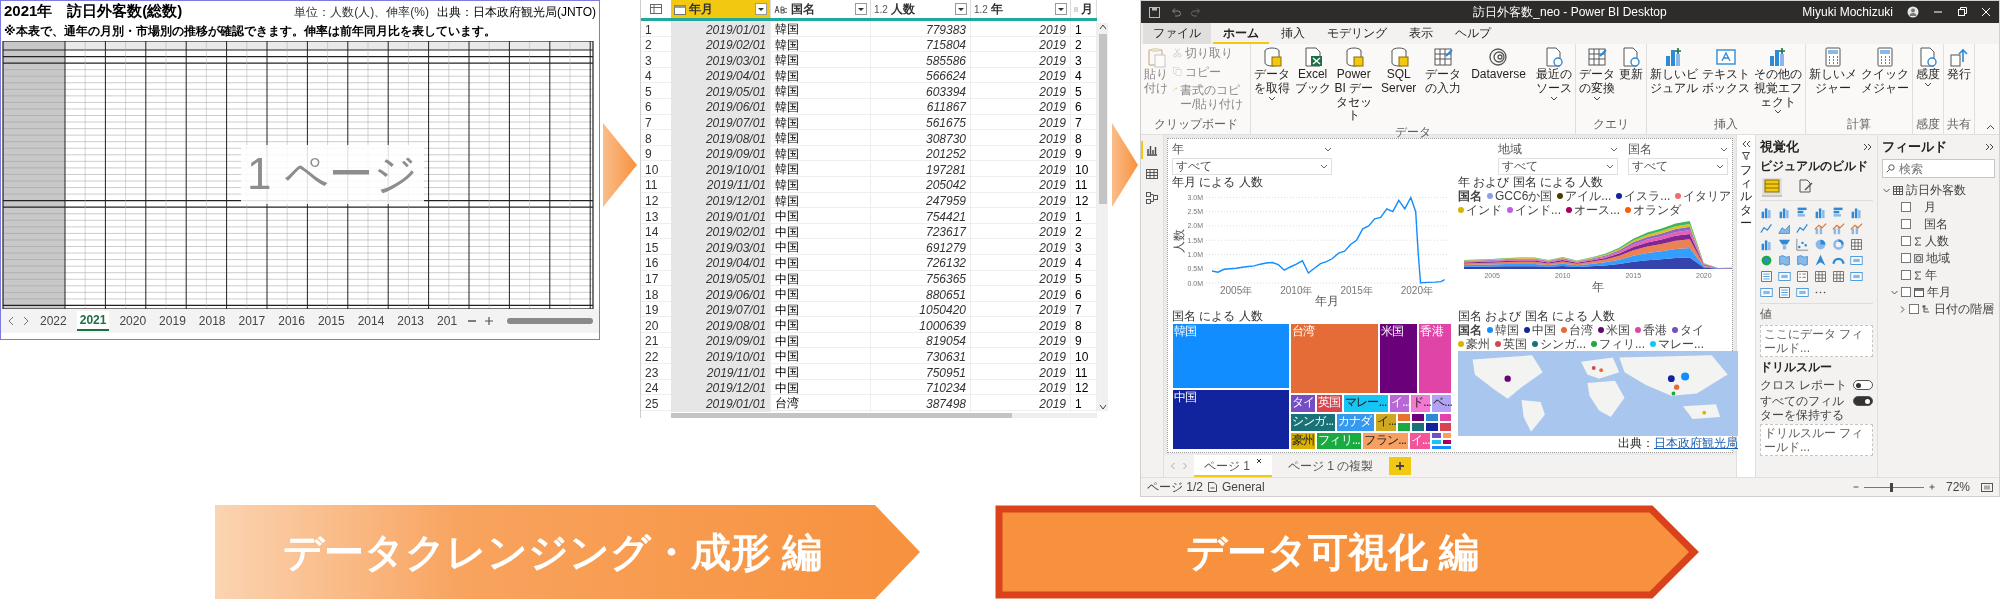 The height and width of the screenshot is (609, 2000). I want to click on maximize-icon, so click(1962, 12).